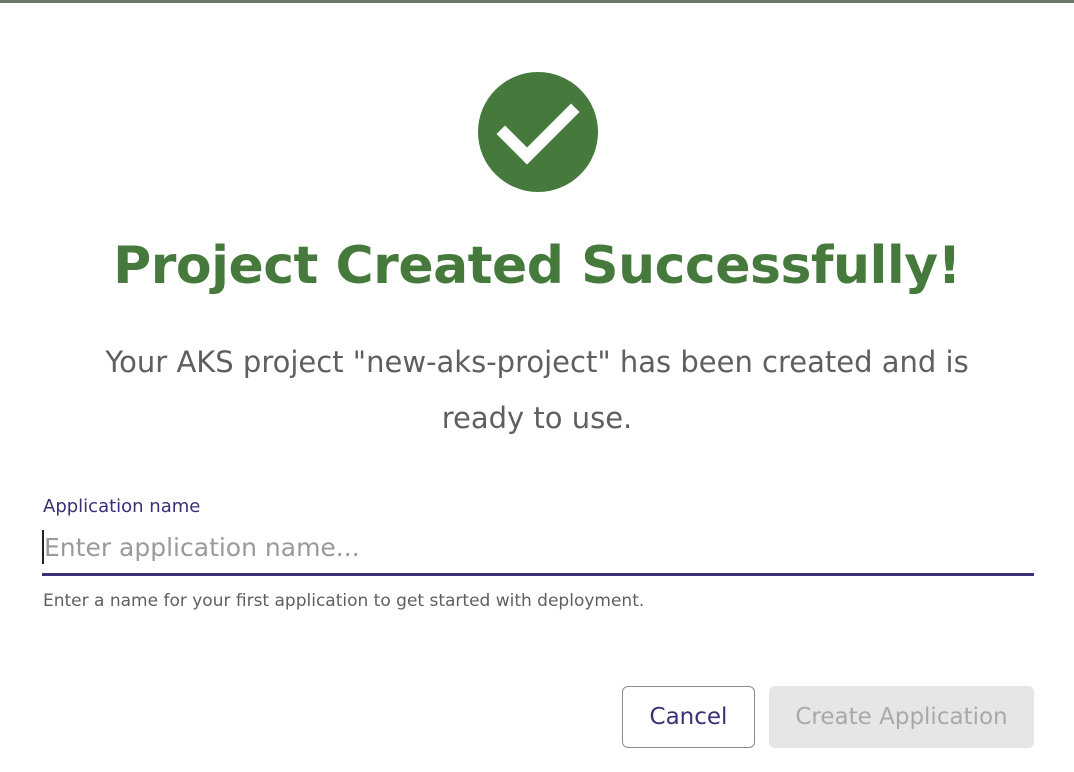 This screenshot has height=772, width=1074. What do you see at coordinates (901, 717) in the screenshot?
I see `create-application-button: Create Application` at bounding box center [901, 717].